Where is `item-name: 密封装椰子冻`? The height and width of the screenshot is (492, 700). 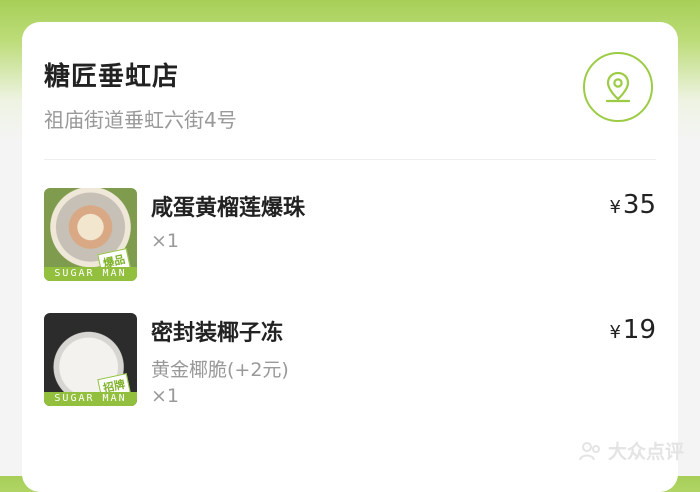 item-name: 密封装椰子冻 is located at coordinates (217, 333).